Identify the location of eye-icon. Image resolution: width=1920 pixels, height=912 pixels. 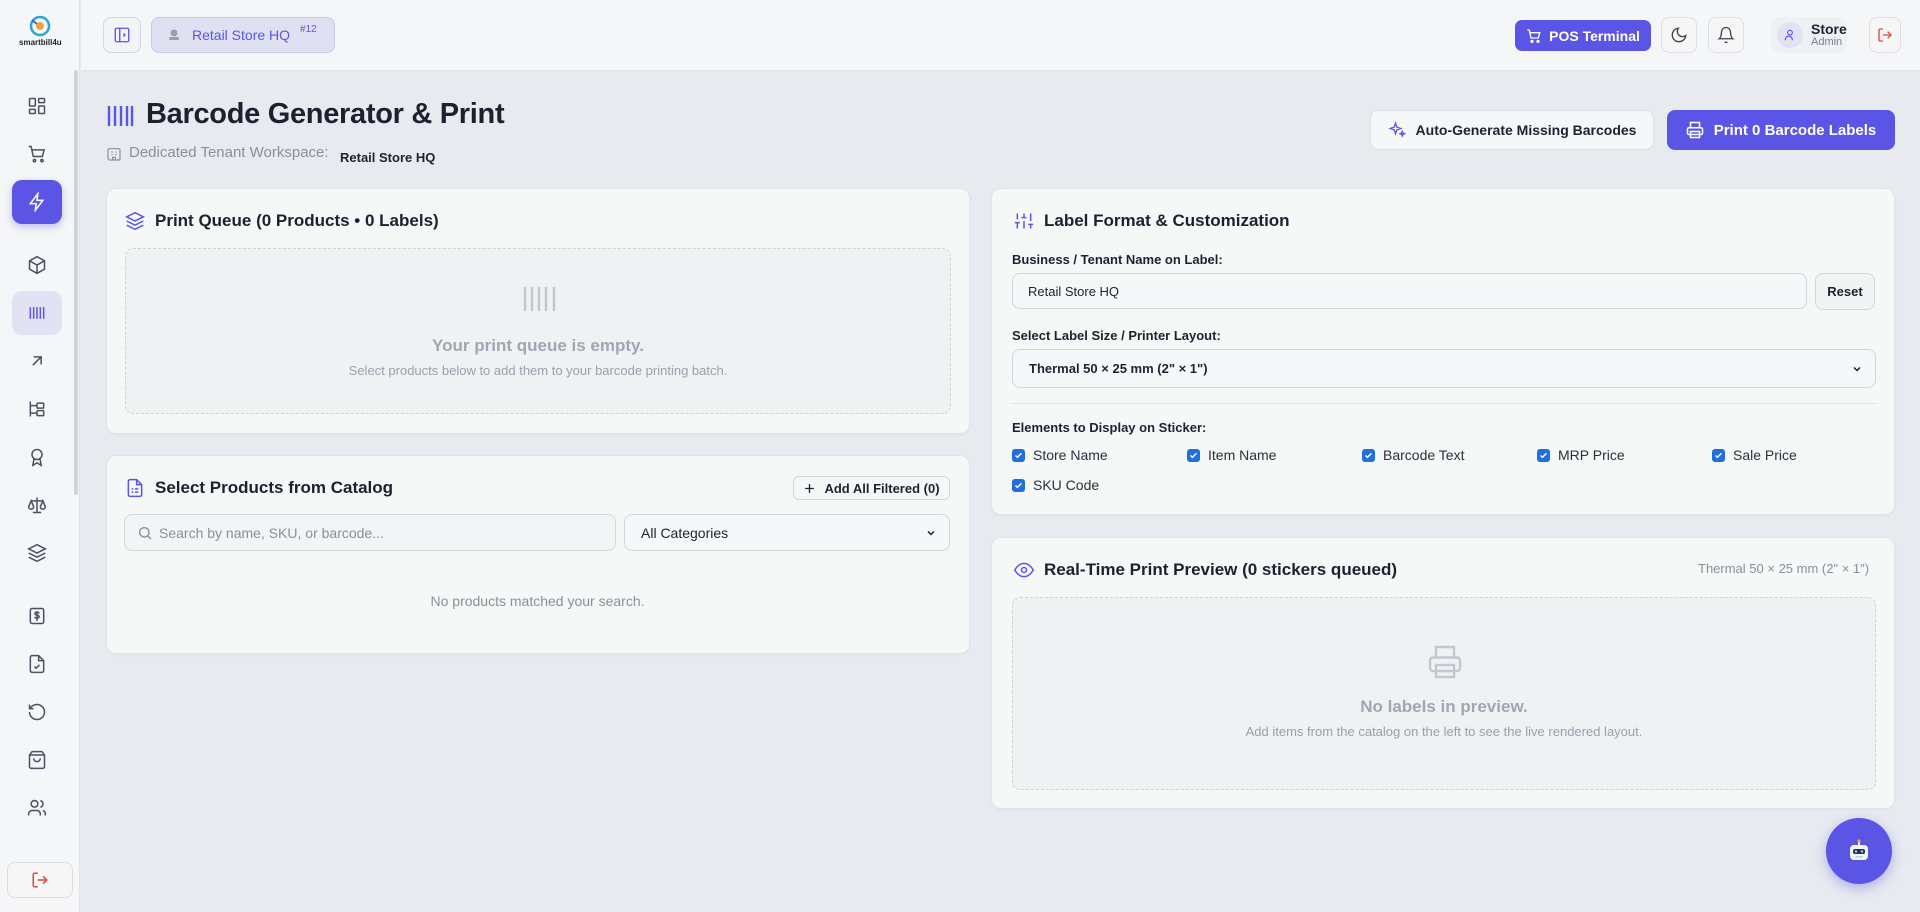
(1024, 570).